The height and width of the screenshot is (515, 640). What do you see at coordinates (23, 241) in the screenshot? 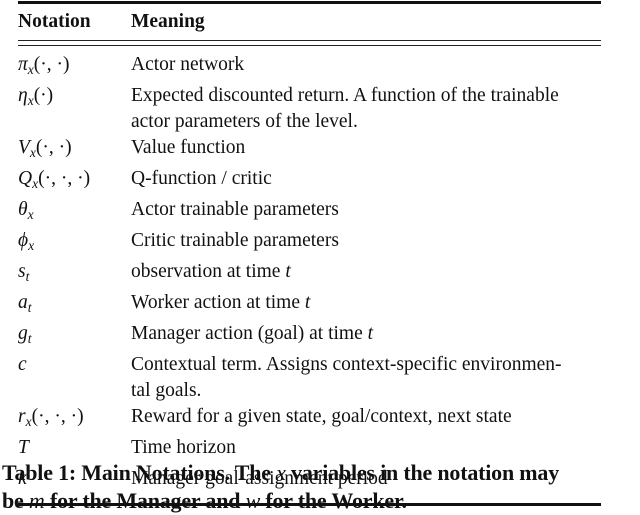
I see `notation-symbol: ϕ` at bounding box center [23, 241].